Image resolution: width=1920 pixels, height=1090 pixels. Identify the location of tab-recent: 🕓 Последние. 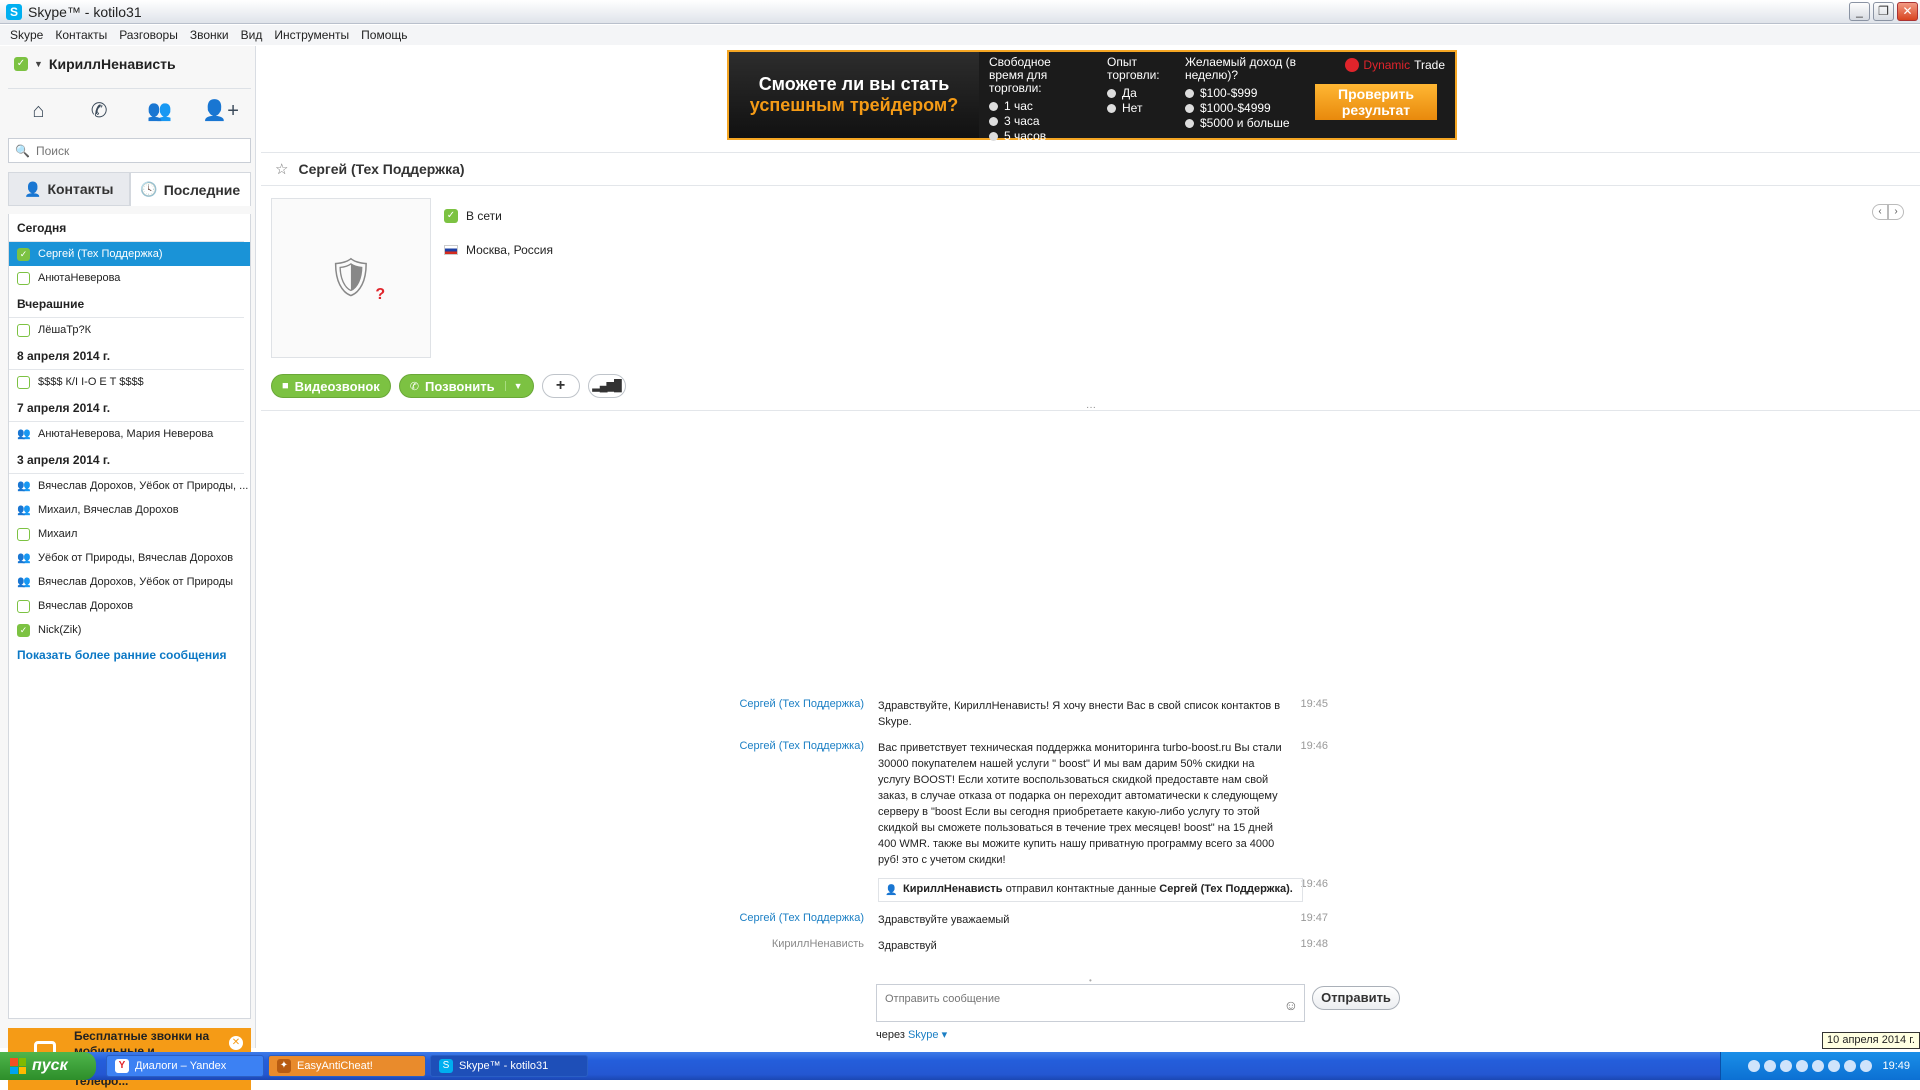
(190, 189).